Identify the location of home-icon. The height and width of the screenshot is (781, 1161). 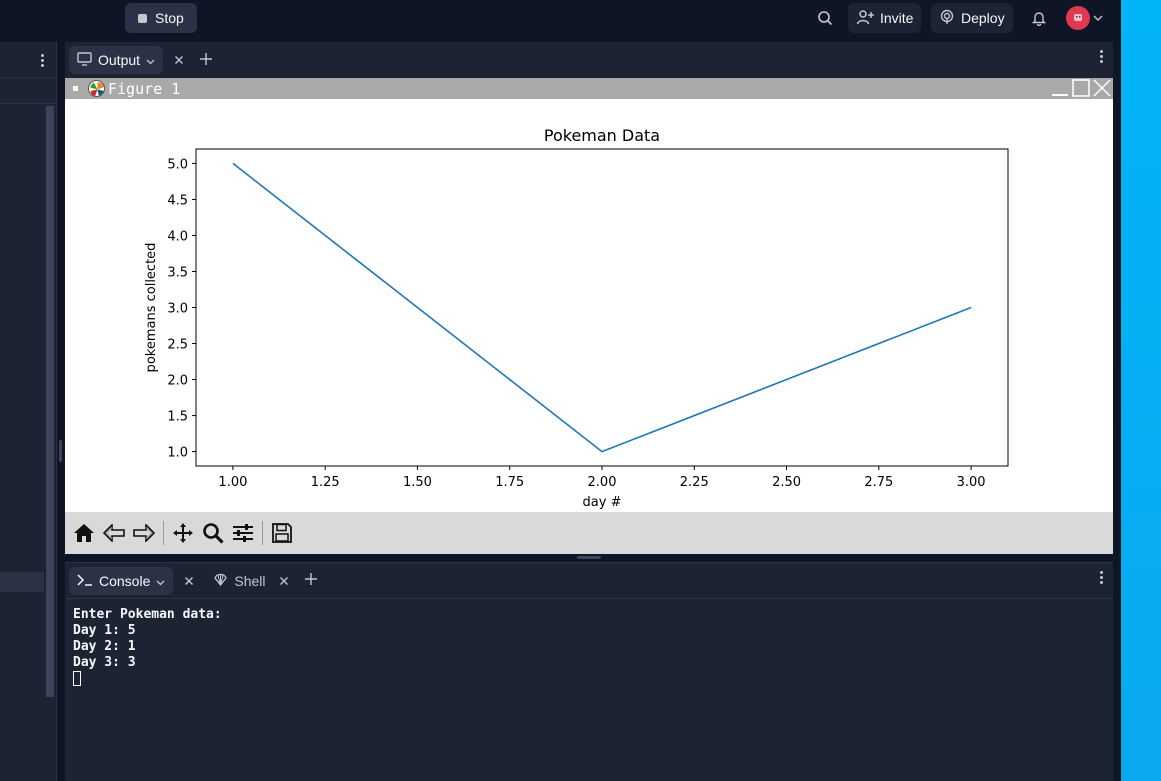
(84, 533).